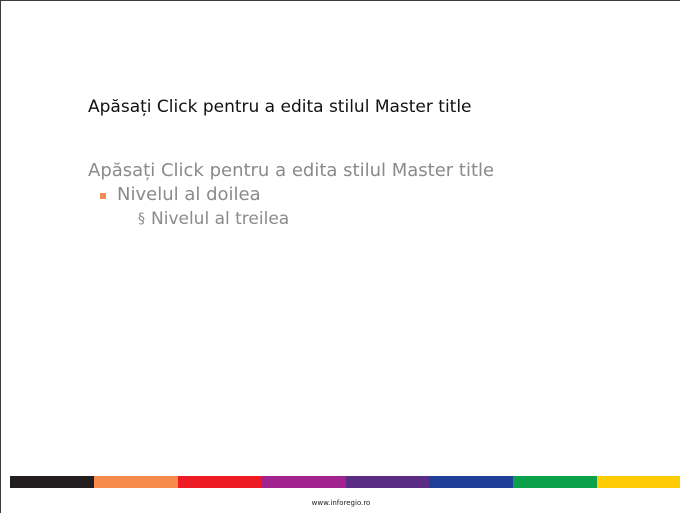  What do you see at coordinates (297, 195) in the screenshot?
I see `body-level-2: Nivelul al doilea` at bounding box center [297, 195].